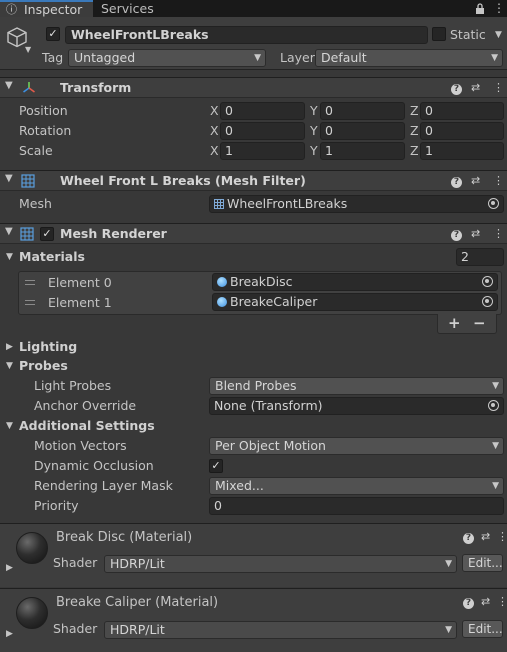 The image size is (507, 652). Describe the element at coordinates (356, 446) in the screenshot. I see `motion-vectors-dropdown: Per Object Motion ▼` at that location.